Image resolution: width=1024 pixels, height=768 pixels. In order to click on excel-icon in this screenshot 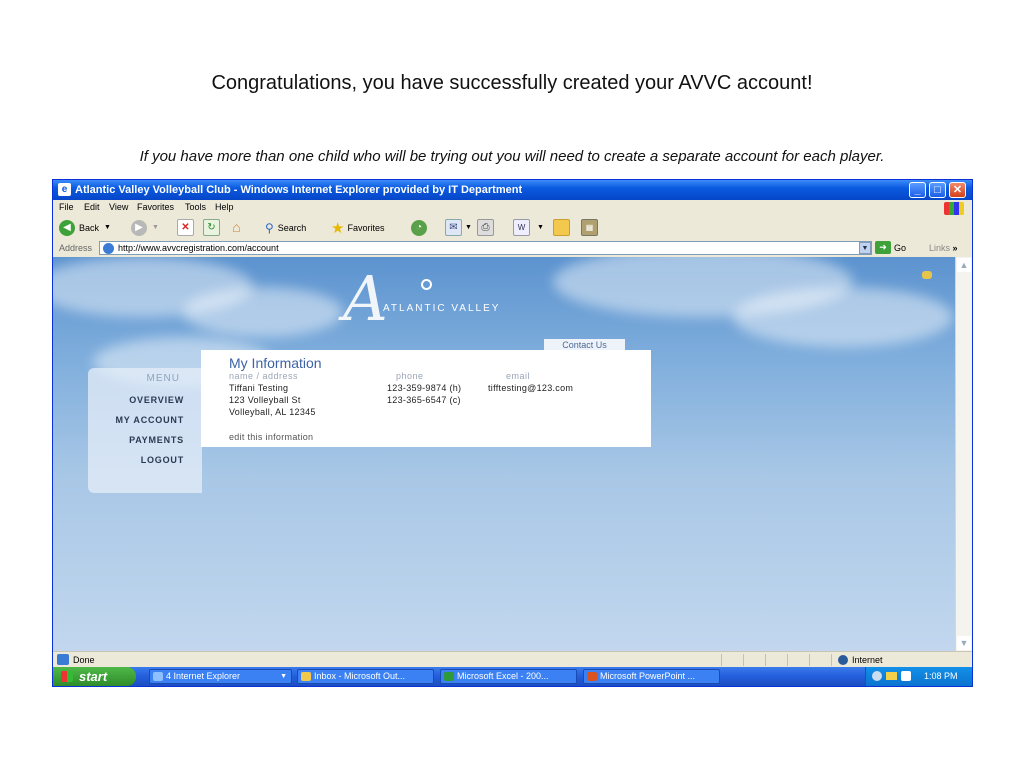, I will do `click(449, 676)`.